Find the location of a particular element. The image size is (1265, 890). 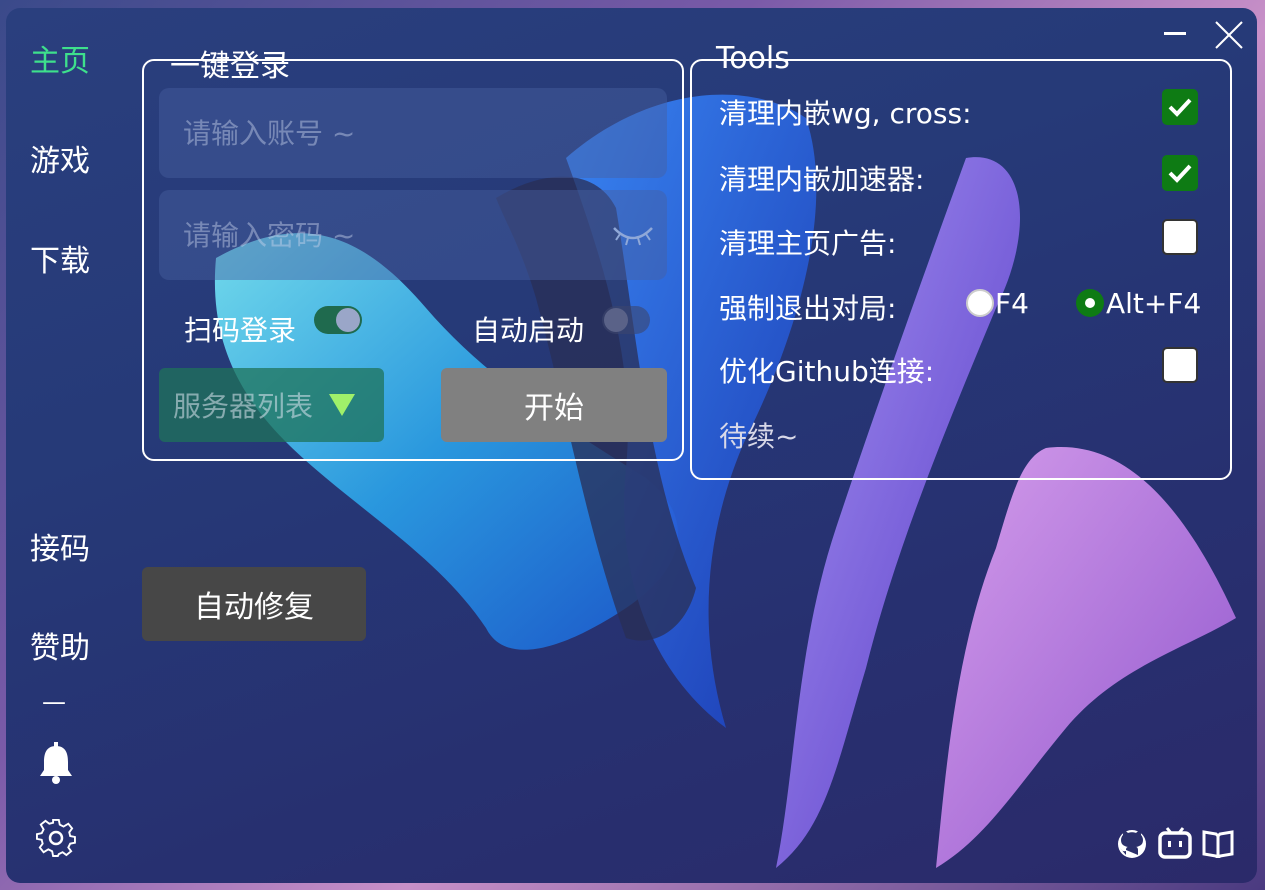

close-icon is located at coordinates (1229, 35).